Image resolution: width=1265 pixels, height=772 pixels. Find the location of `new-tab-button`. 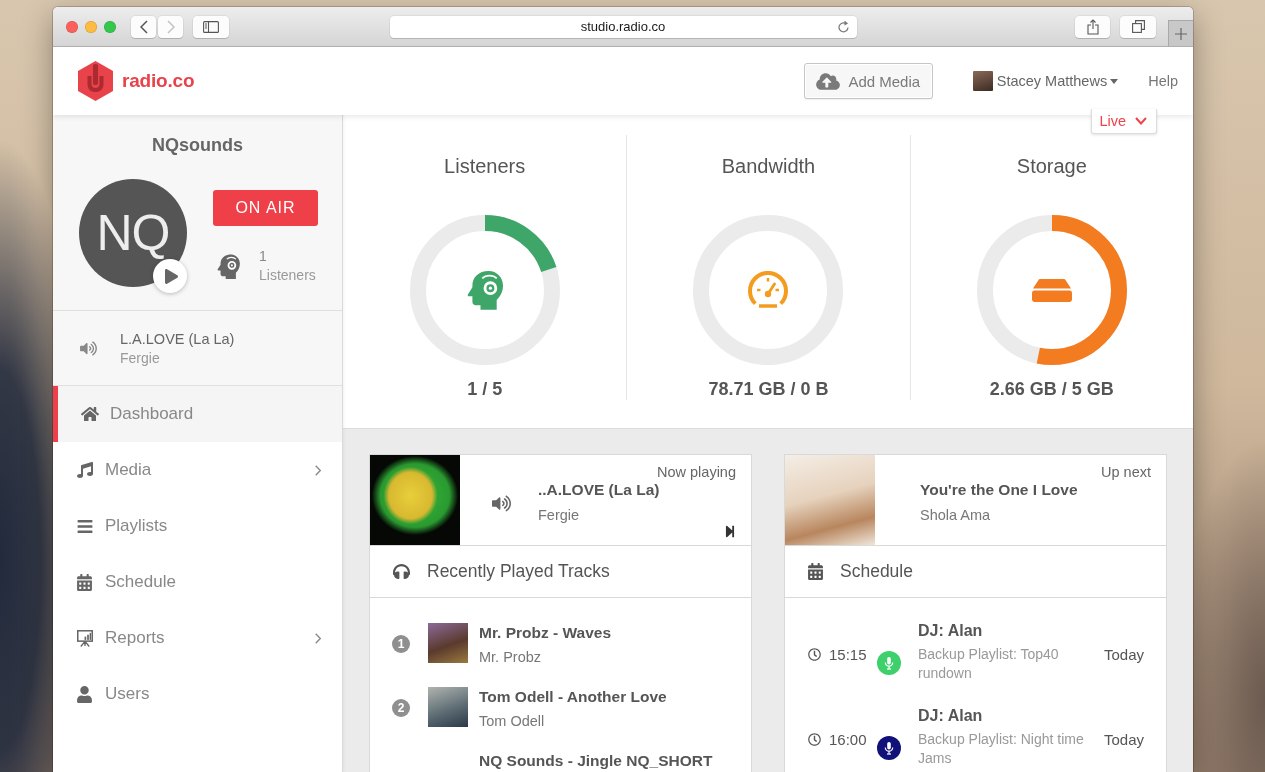

new-tab-button is located at coordinates (1180, 33).